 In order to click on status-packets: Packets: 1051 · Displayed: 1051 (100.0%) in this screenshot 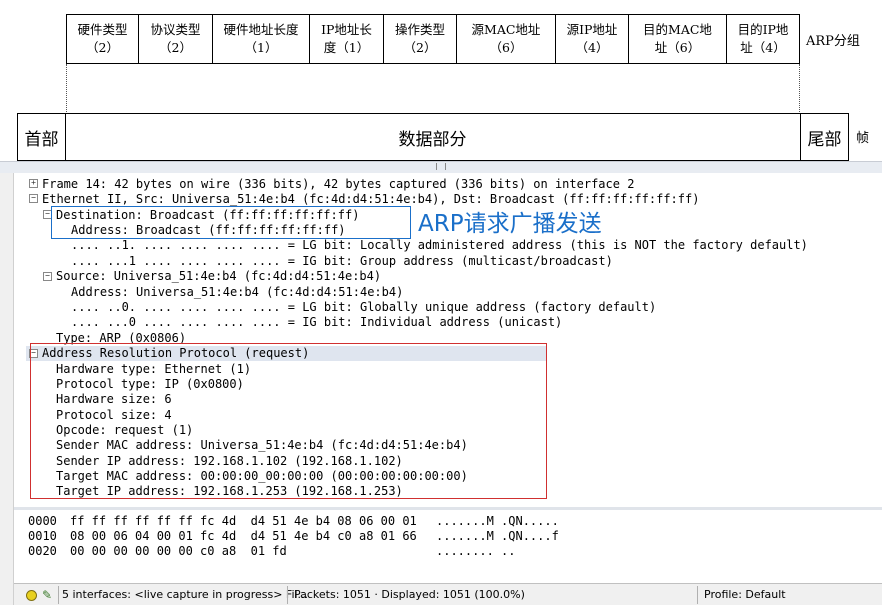, I will do `click(409, 594)`.